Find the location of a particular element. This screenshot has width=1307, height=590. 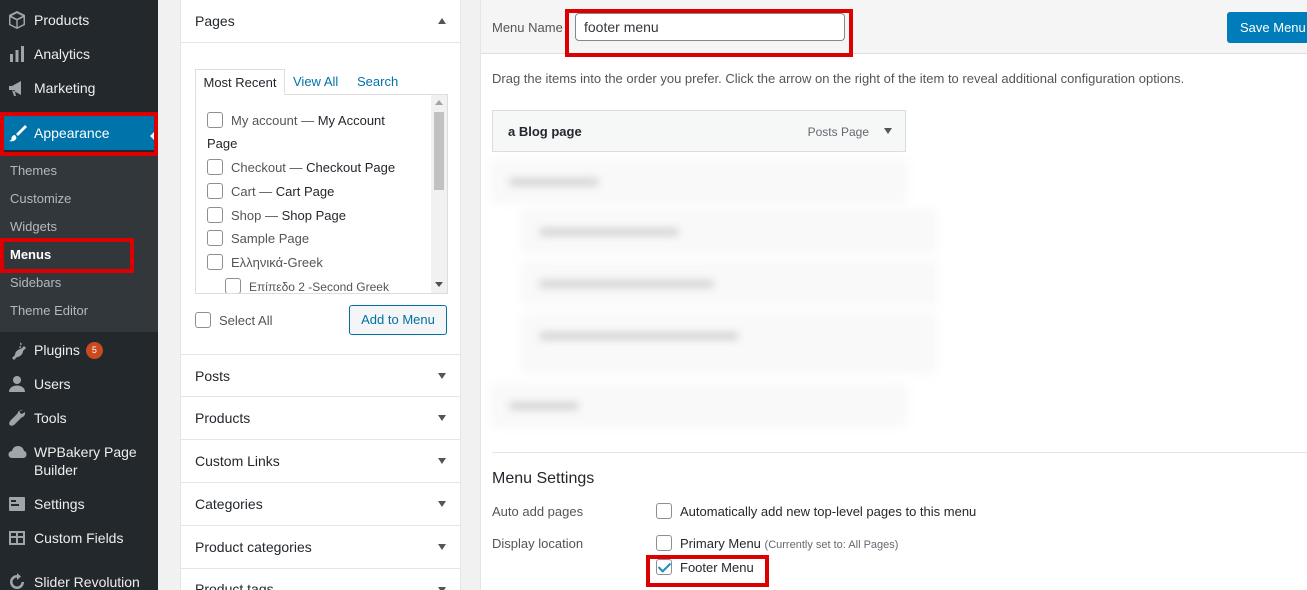

menu-name-label: Menu Name is located at coordinates (527, 27).